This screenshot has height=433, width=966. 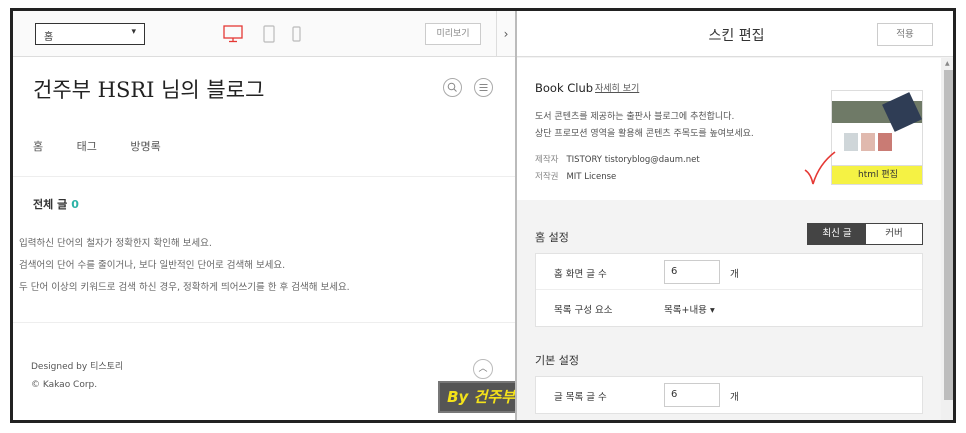 I want to click on skin-thumbnail: html 편집, so click(x=877, y=137).